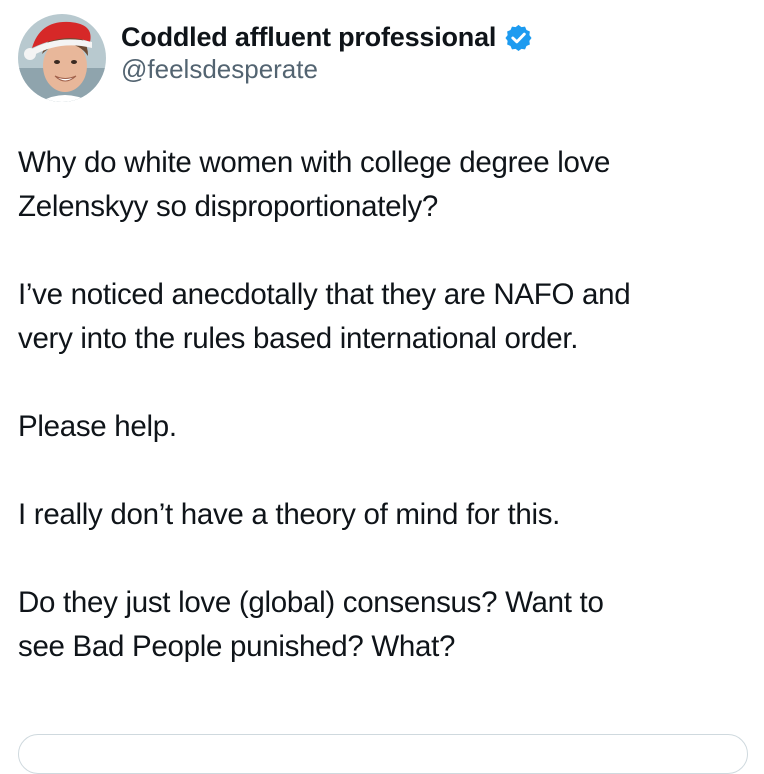  I want to click on verified-badge-icon, so click(518, 37).